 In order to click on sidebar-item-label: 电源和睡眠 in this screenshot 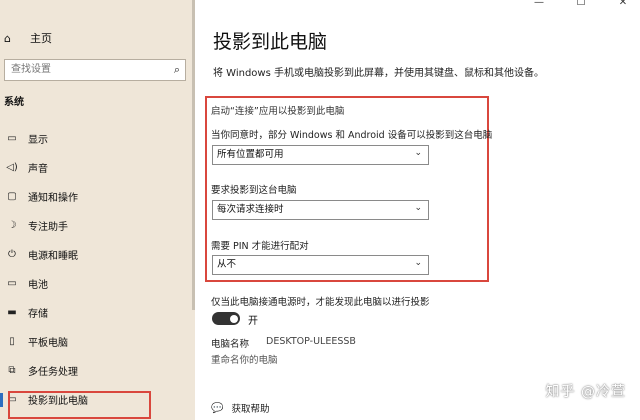, I will do `click(53, 256)`.